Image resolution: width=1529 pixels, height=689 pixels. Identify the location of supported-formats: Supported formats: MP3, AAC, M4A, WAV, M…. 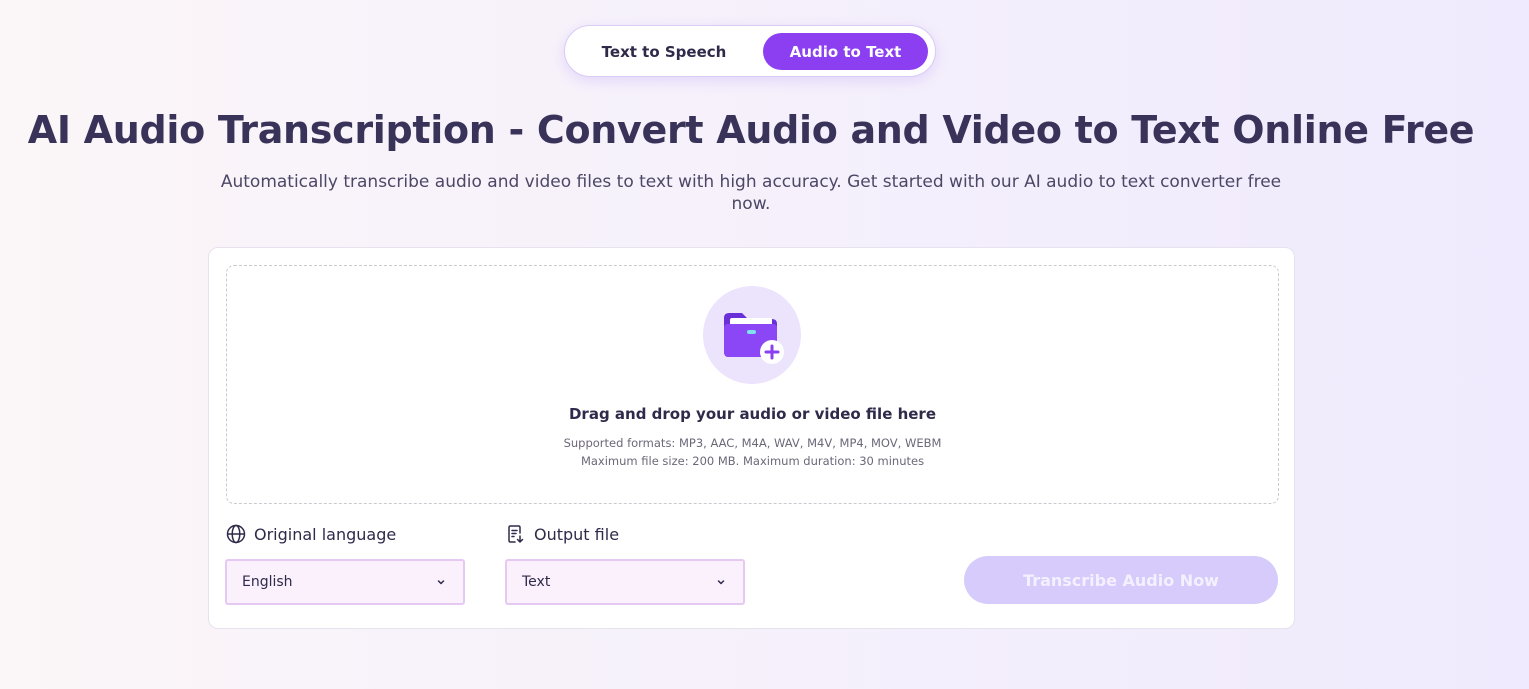
(752, 443).